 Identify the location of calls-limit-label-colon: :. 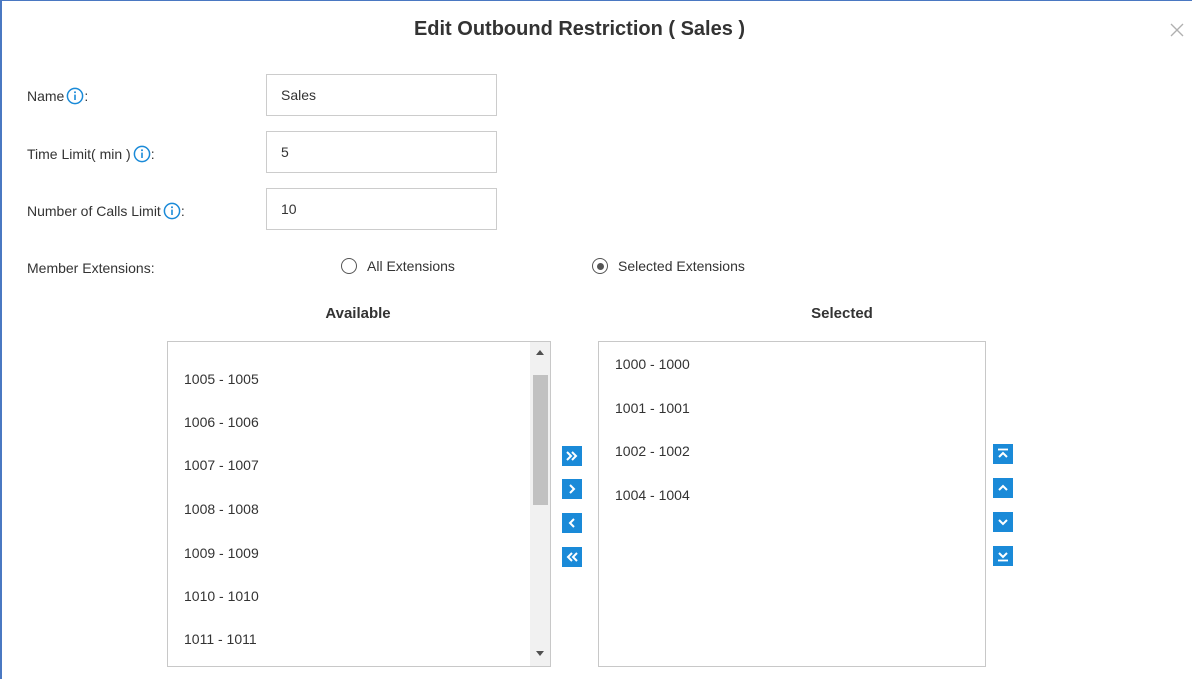
(182, 211).